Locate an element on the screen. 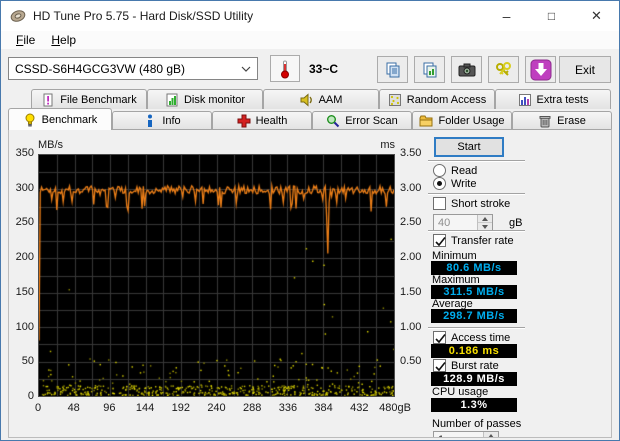 Image resolution: width=620 pixels, height=441 pixels. passes-value: 1 is located at coordinates (458, 435).